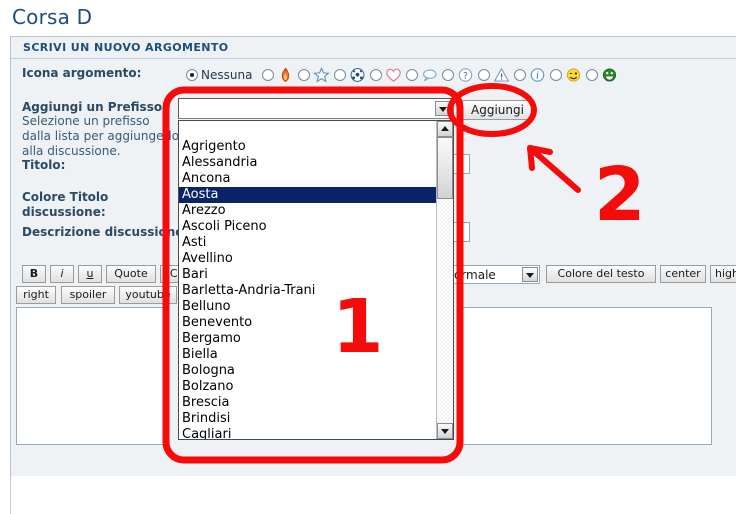 The height and width of the screenshot is (514, 736). Describe the element at coordinates (322, 74) in the screenshot. I see `star-icon` at that location.